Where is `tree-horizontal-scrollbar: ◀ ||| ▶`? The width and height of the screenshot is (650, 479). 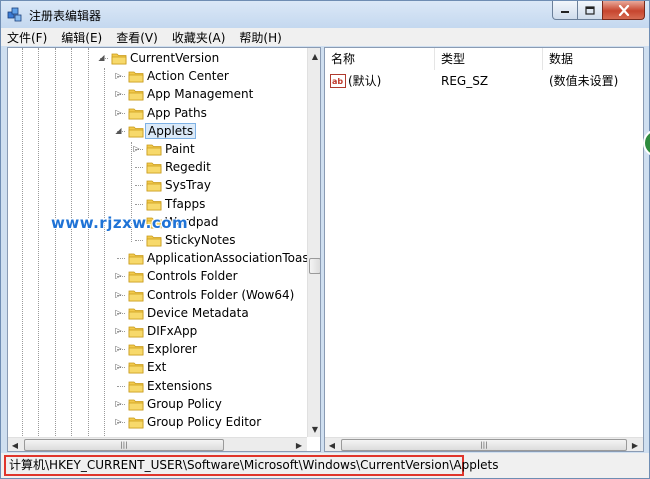
tree-horizontal-scrollbar: ◀ ||| ▶ is located at coordinates (157, 444).